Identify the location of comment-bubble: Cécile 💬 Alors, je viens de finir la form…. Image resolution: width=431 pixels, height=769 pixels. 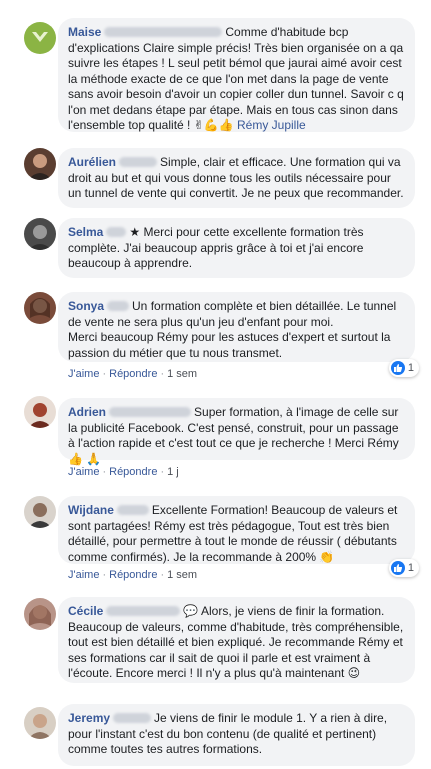
(236, 640).